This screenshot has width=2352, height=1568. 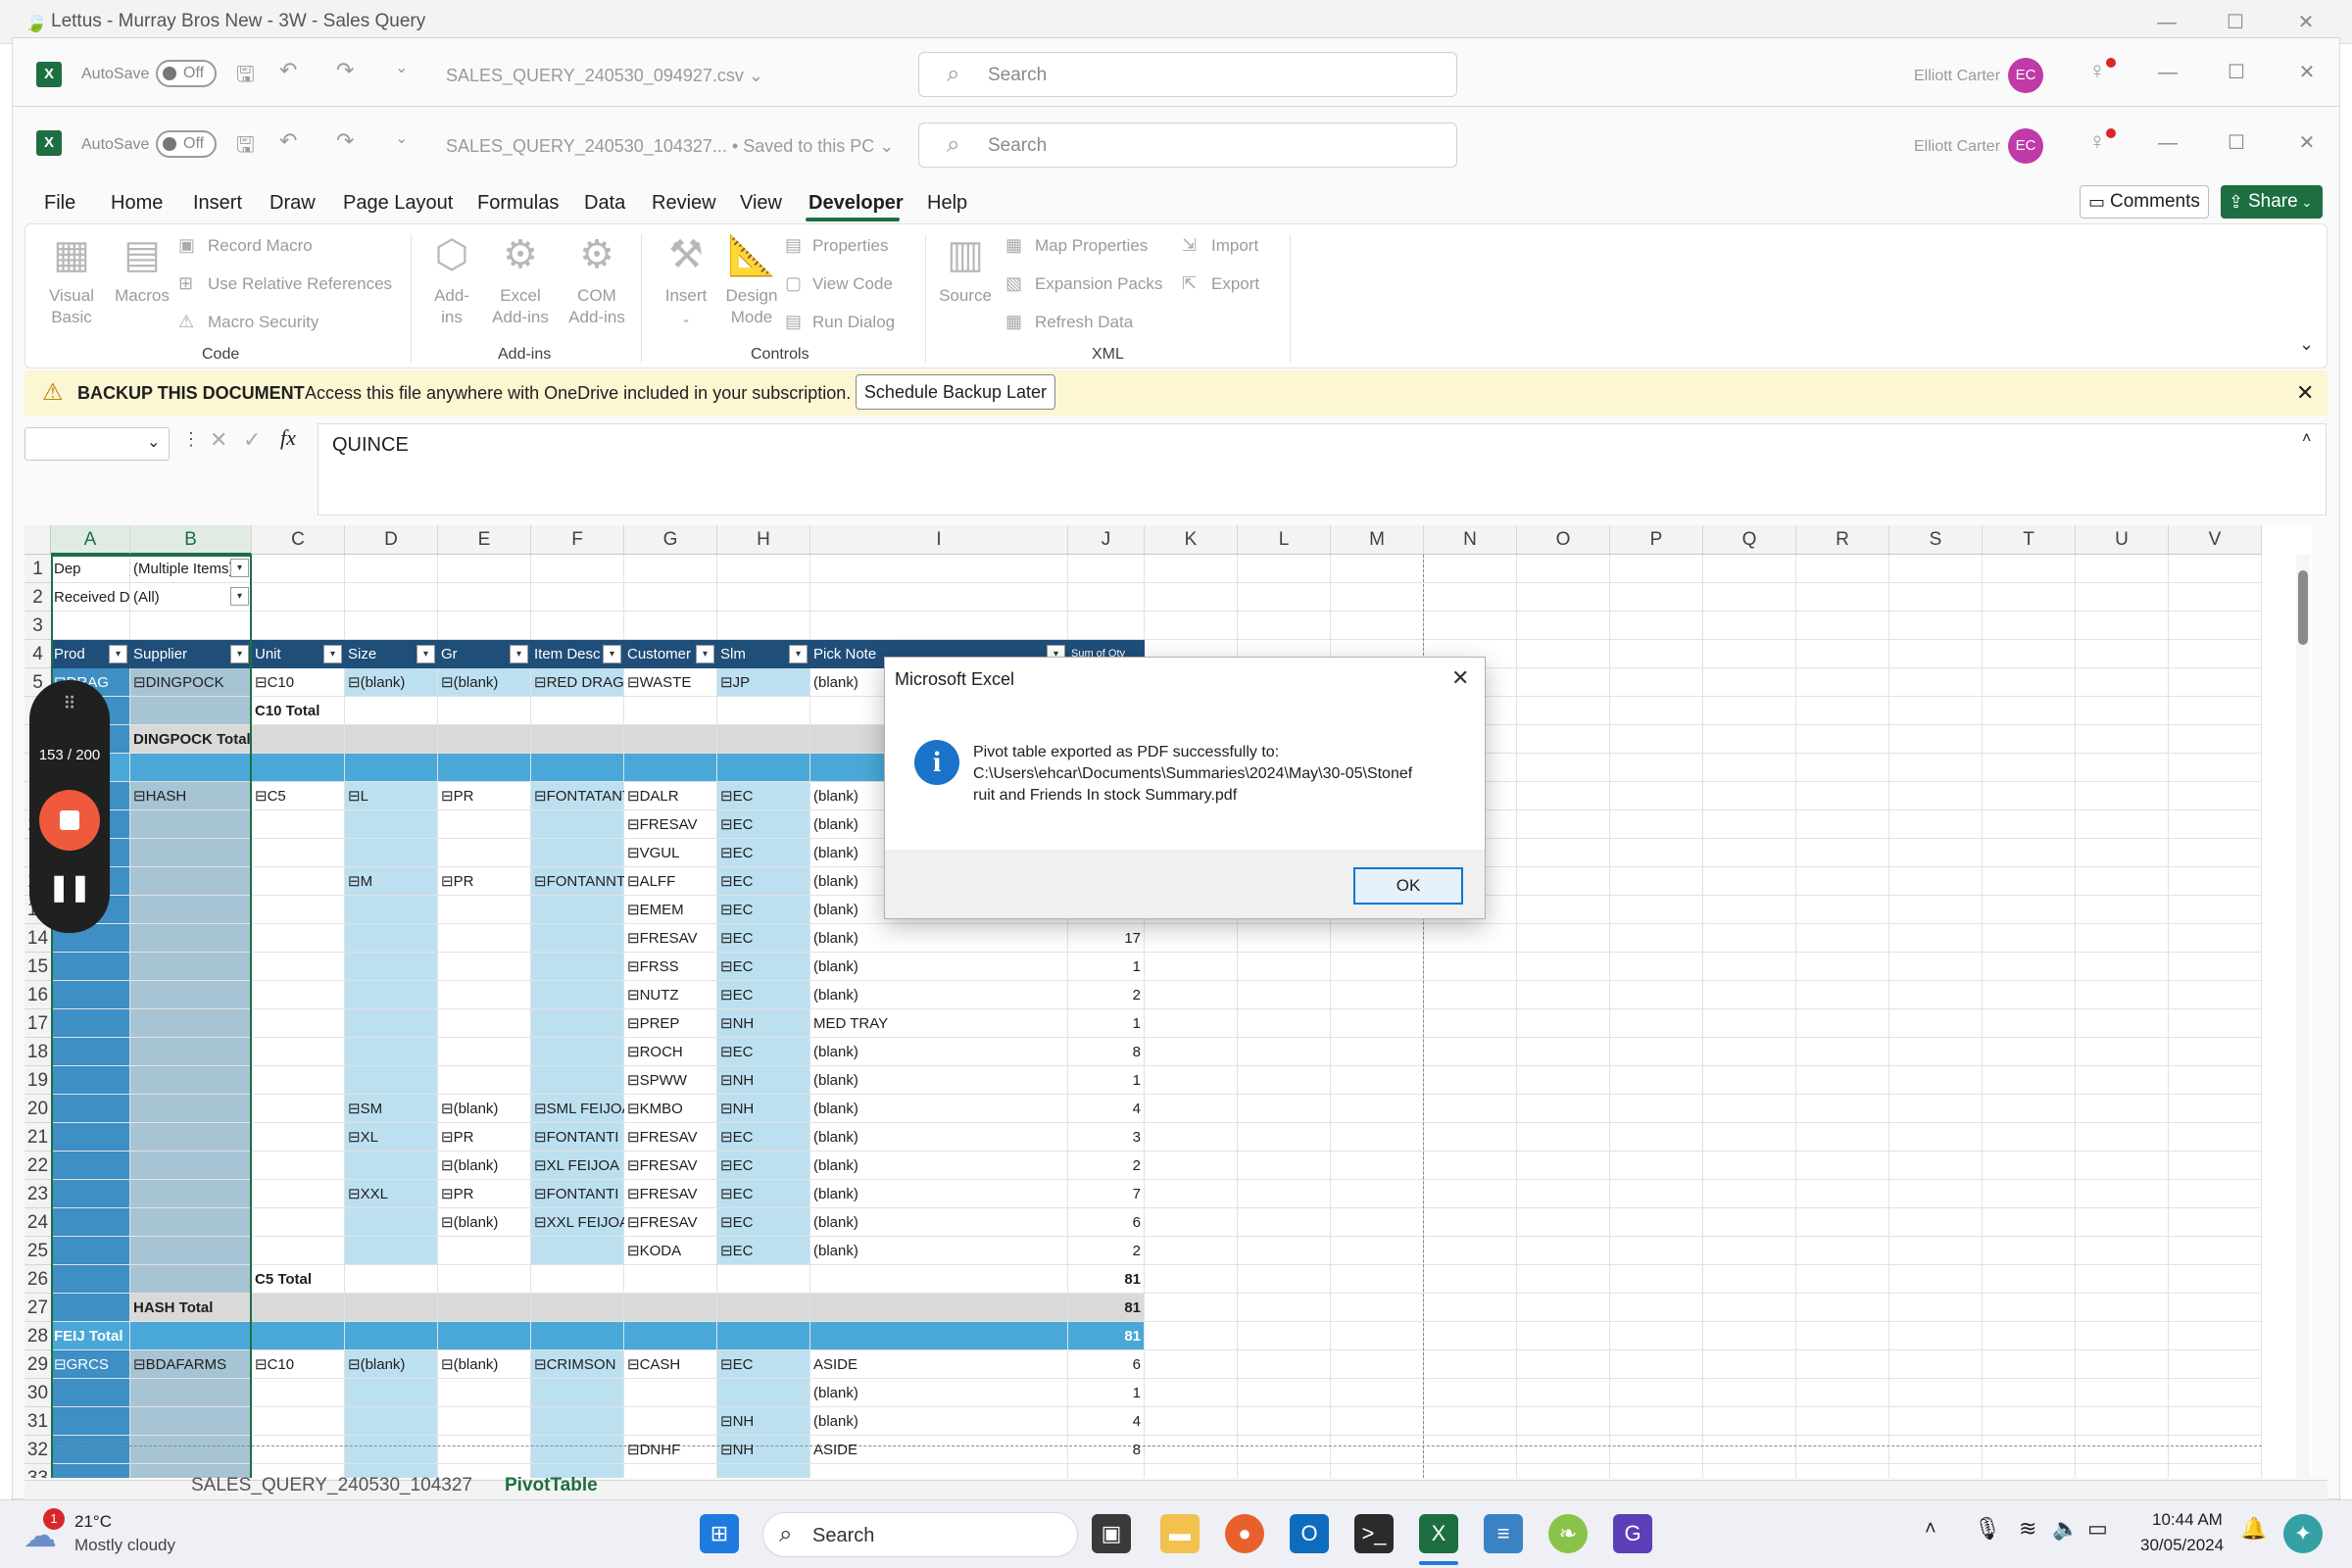 What do you see at coordinates (37, 598) in the screenshot?
I see `row-header-2: 2` at bounding box center [37, 598].